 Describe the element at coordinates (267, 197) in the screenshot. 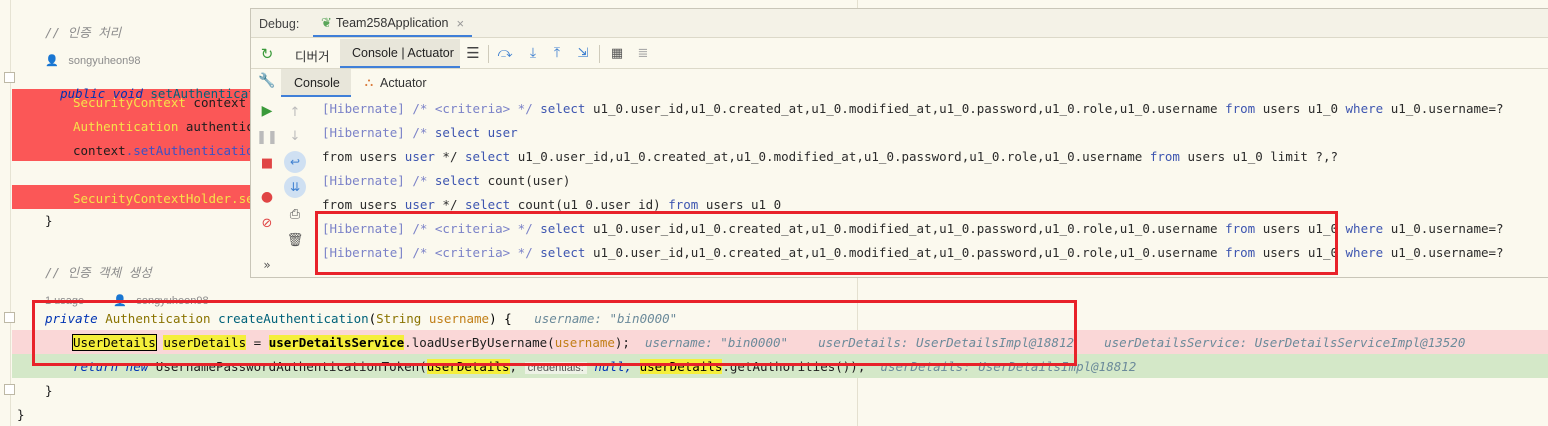

I see `view-breakpoints-icon: ●` at that location.